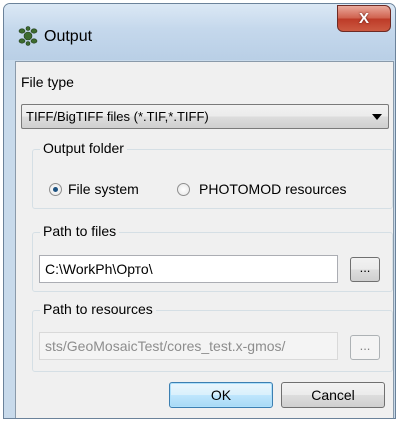  What do you see at coordinates (103, 189) in the screenshot?
I see `file-system-label: File system` at bounding box center [103, 189].